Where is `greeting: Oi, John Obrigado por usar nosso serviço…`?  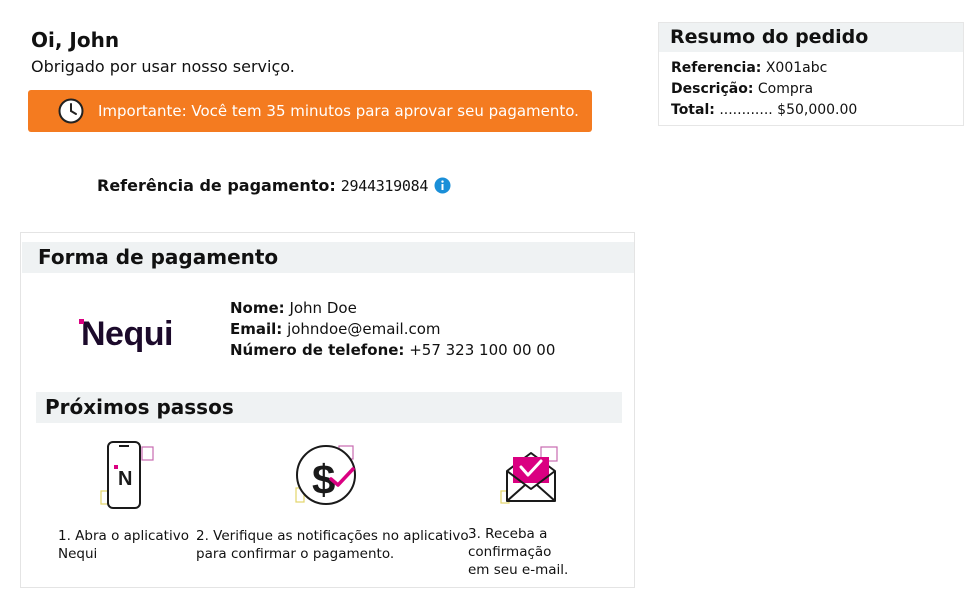
greeting: Oi, John Obrigado por usar nosso serviço… is located at coordinates (163, 53).